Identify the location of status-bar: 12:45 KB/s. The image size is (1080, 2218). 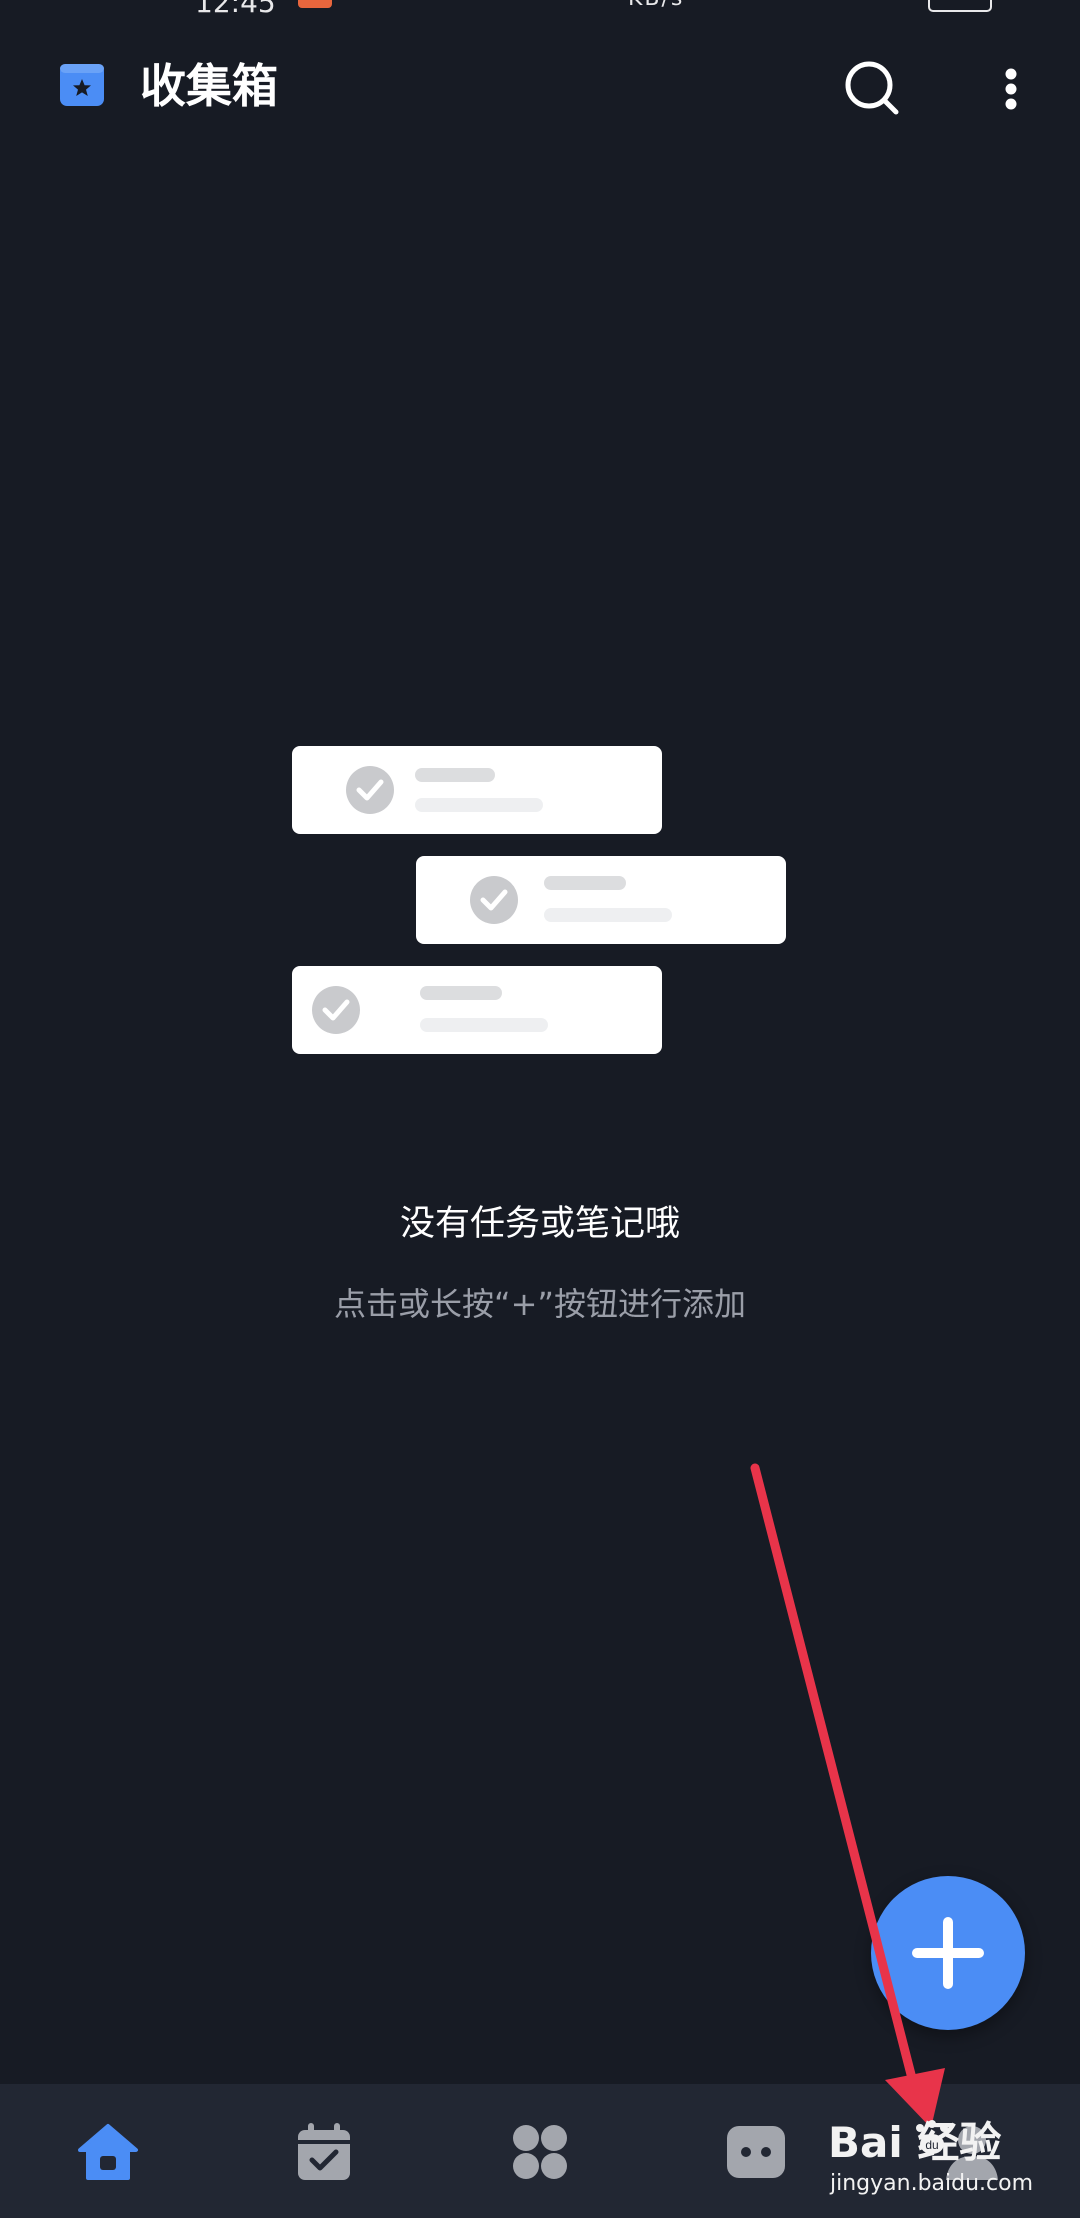
(540, 9).